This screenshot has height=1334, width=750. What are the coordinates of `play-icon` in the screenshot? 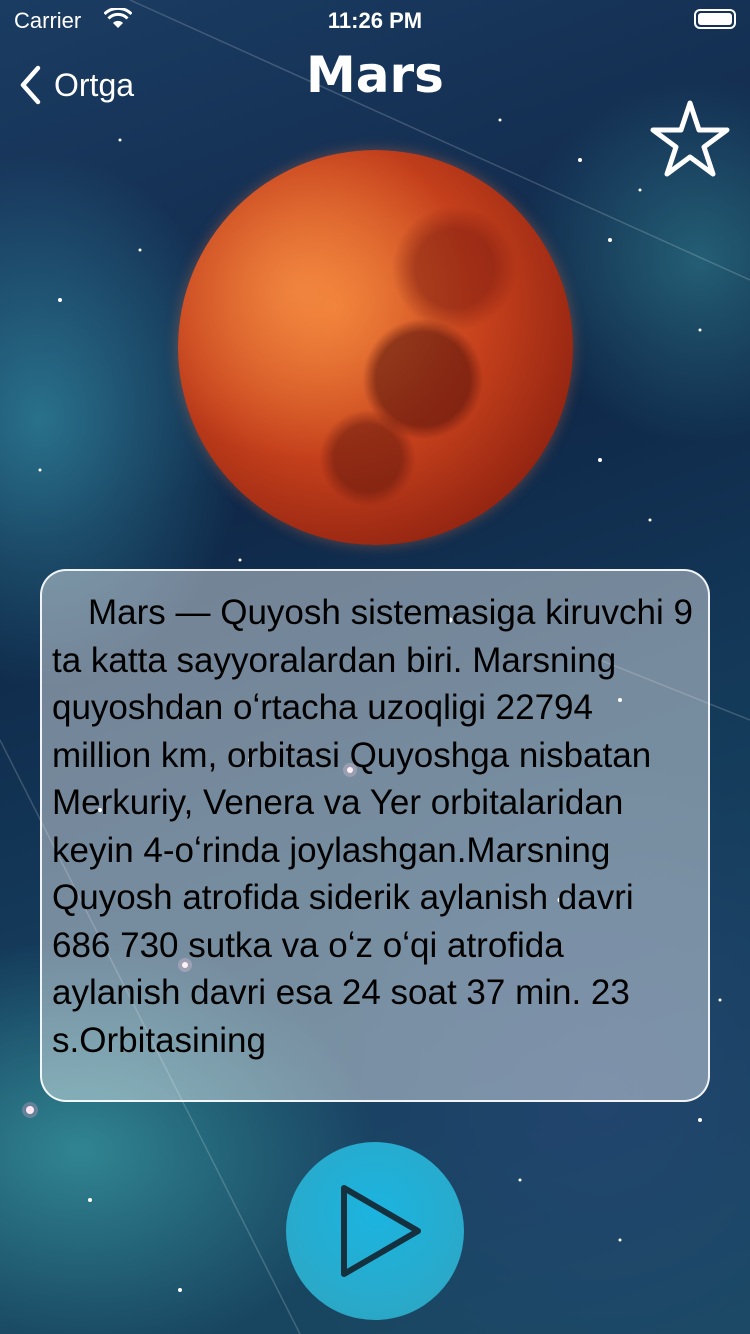 It's located at (381, 1231).